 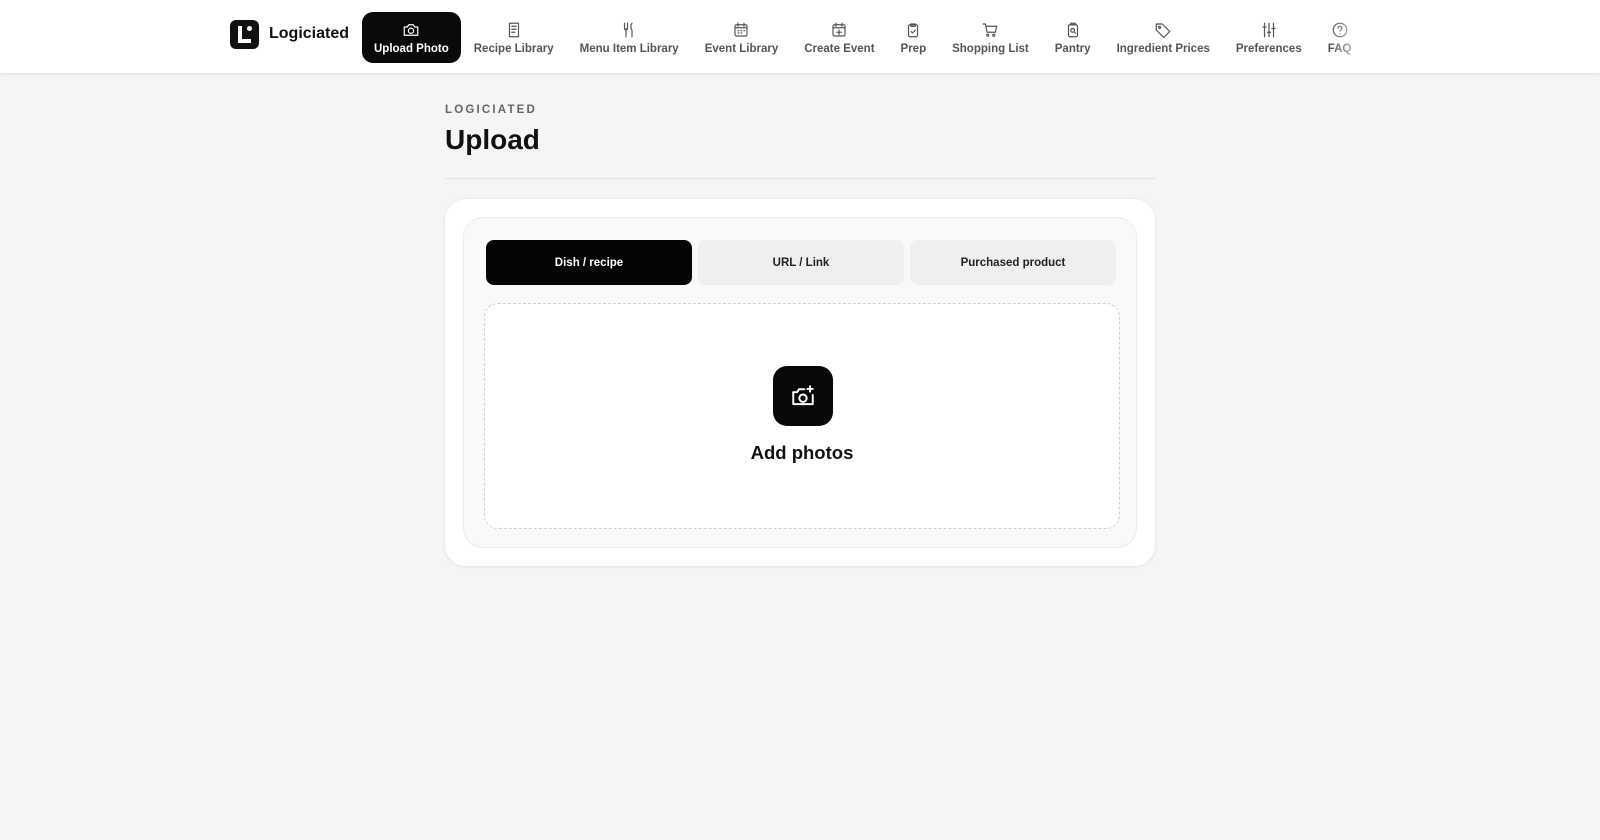 I want to click on book-icon, so click(x=514, y=30).